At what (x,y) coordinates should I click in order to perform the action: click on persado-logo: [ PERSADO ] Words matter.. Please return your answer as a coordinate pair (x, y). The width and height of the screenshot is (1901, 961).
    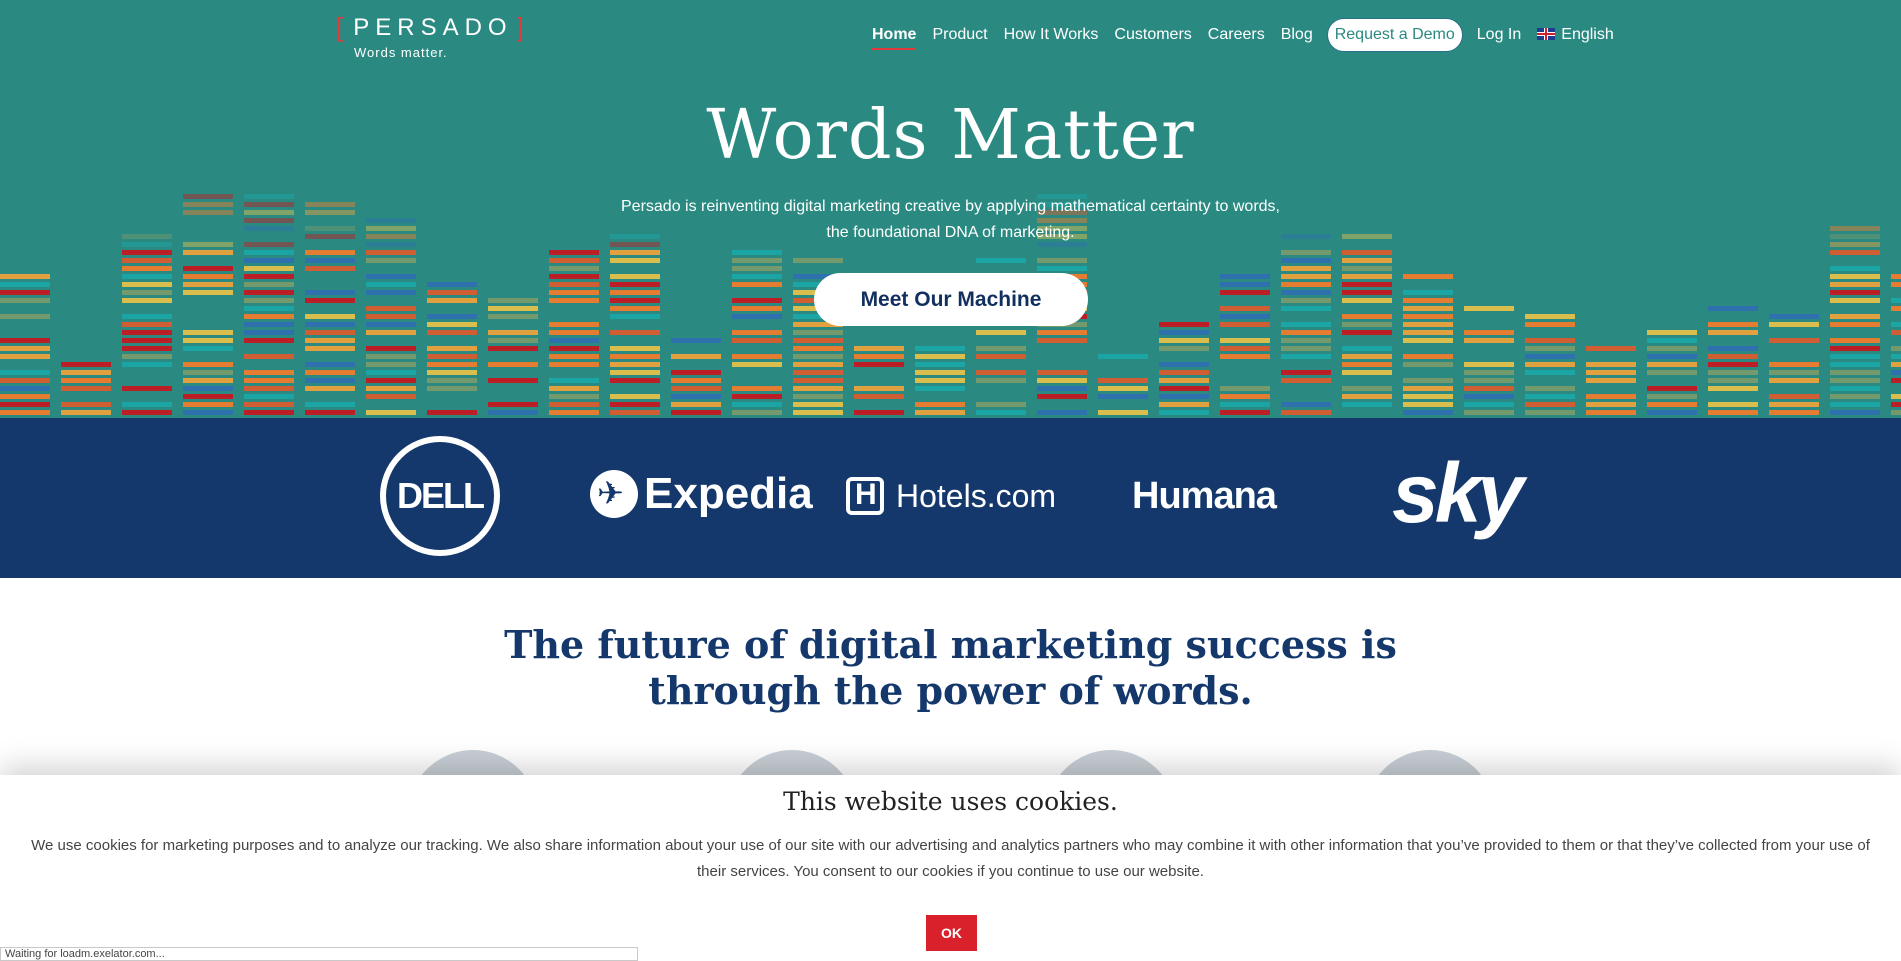
    Looking at the image, I should click on (430, 36).